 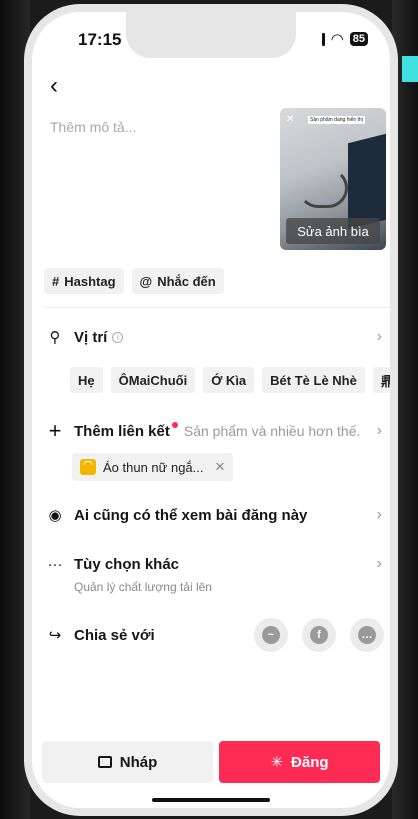 I want to click on location-suggestions: Hẹ ÔMaiChuối Ớ Kìa Bét Tè Lè Nhè 鼎丰水, so click(x=230, y=380).